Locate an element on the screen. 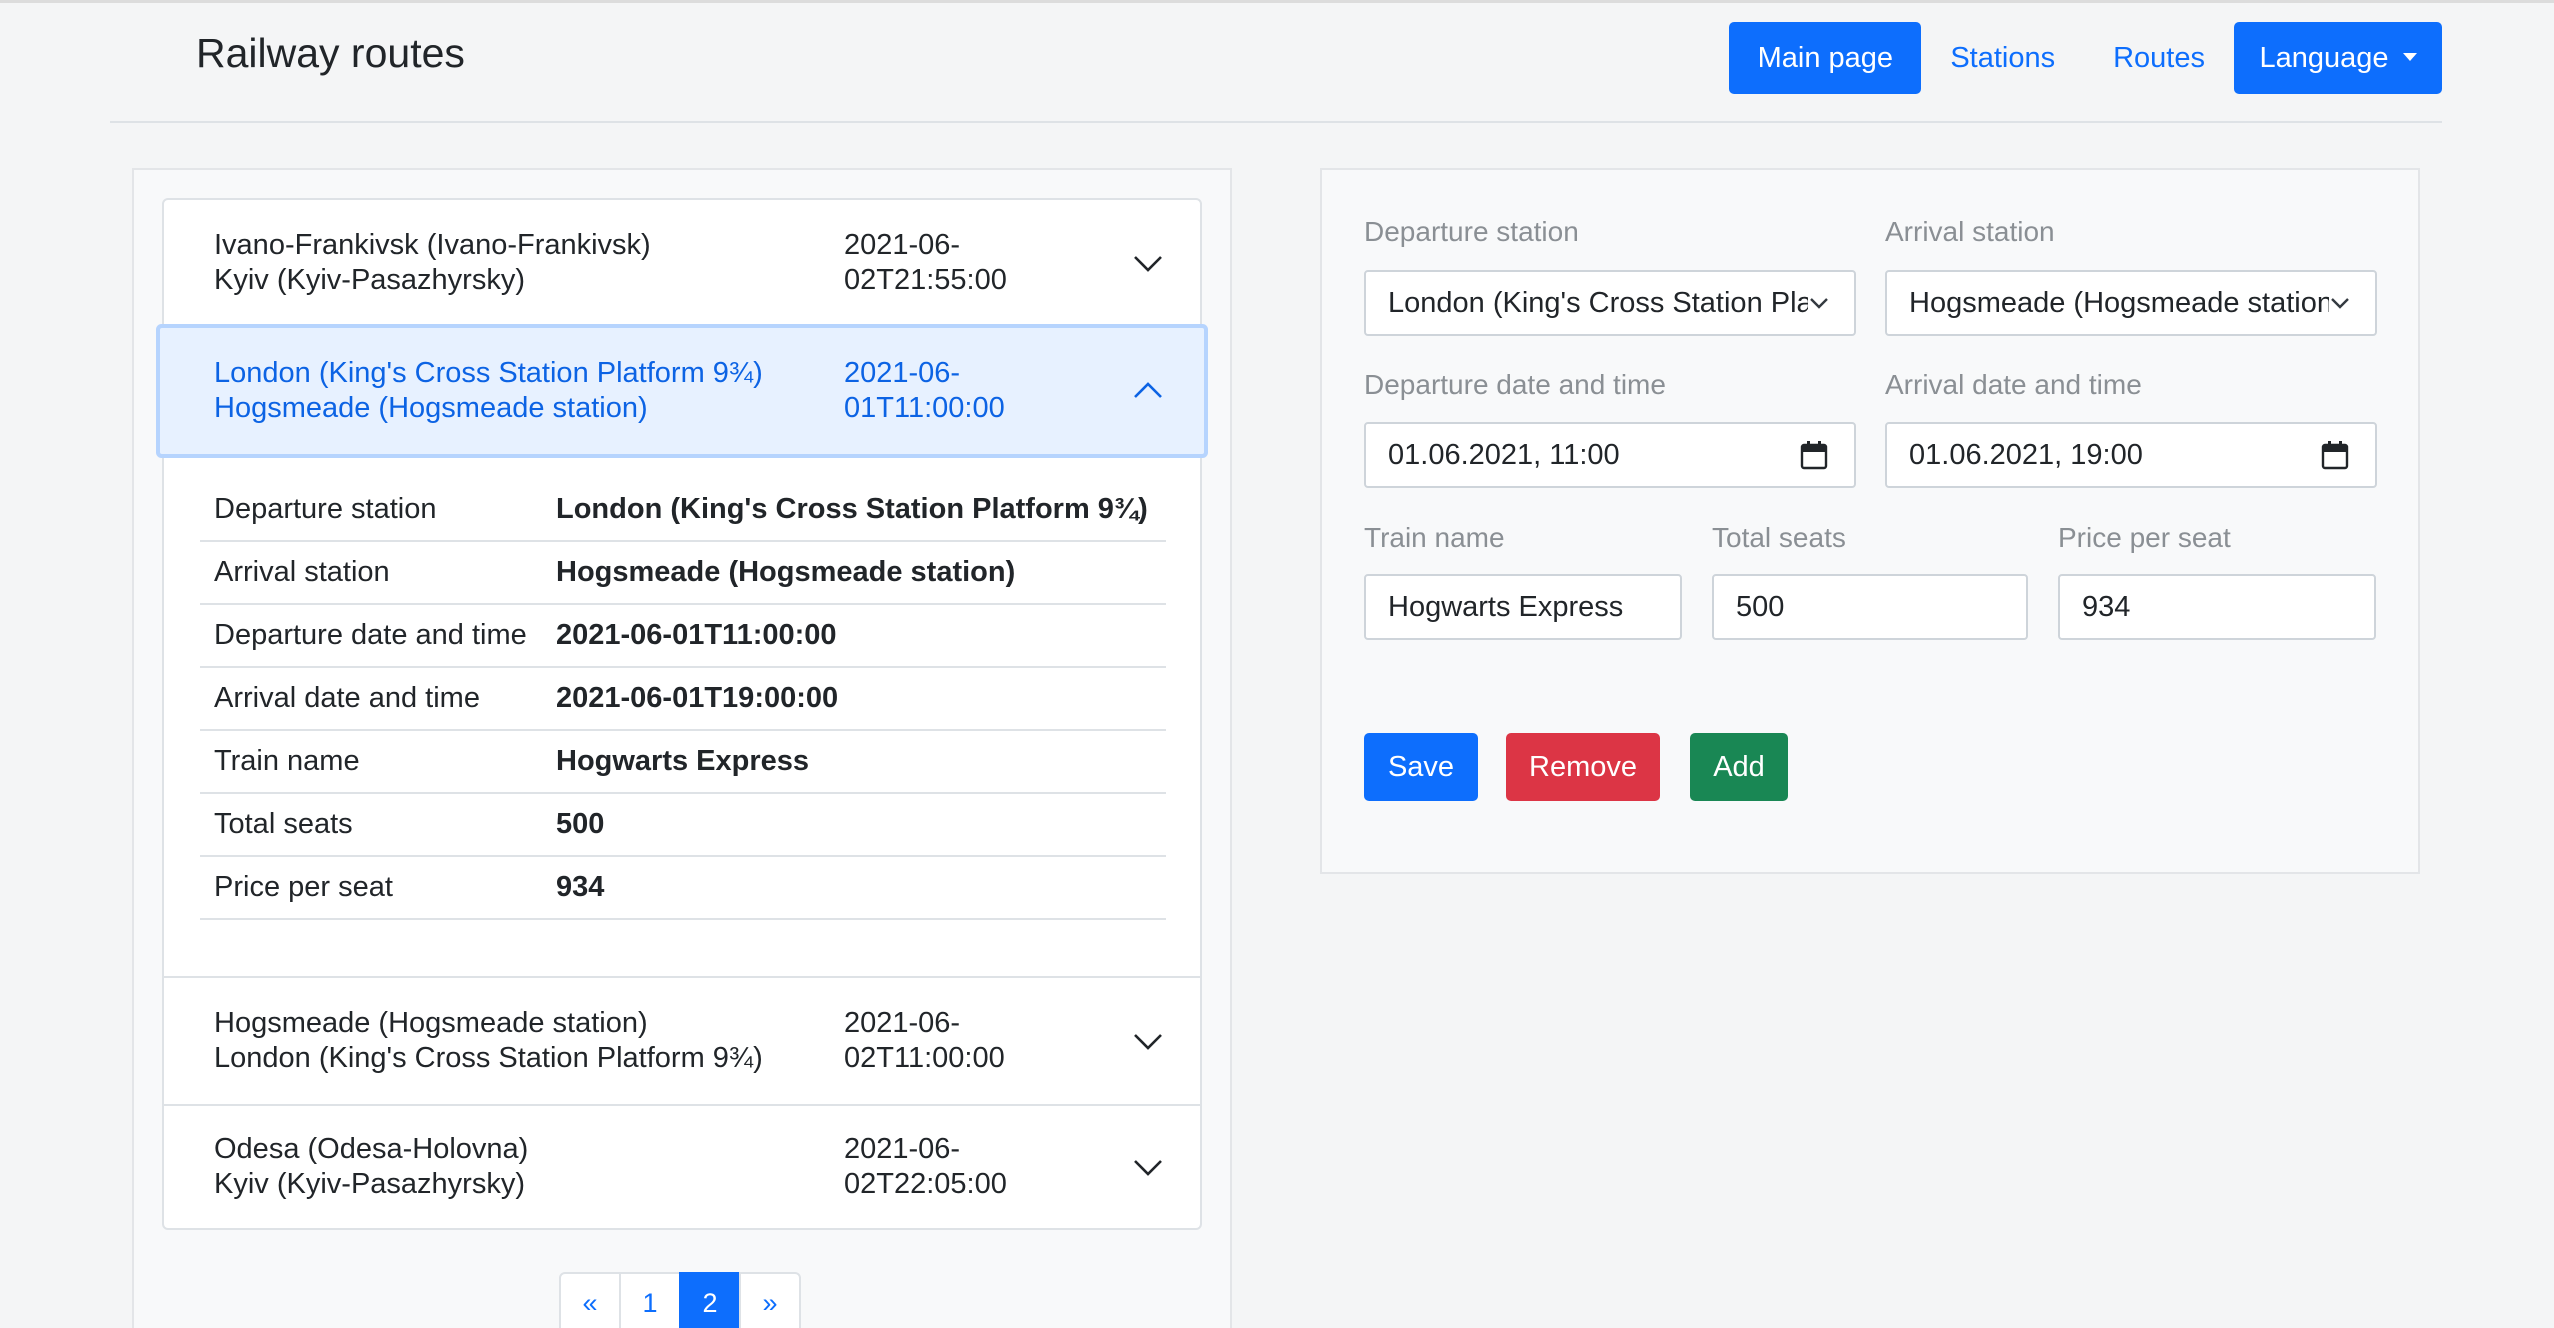 This screenshot has height=1328, width=2554. detail-value: 2021-06-01T11:00:00 is located at coordinates (854, 636).